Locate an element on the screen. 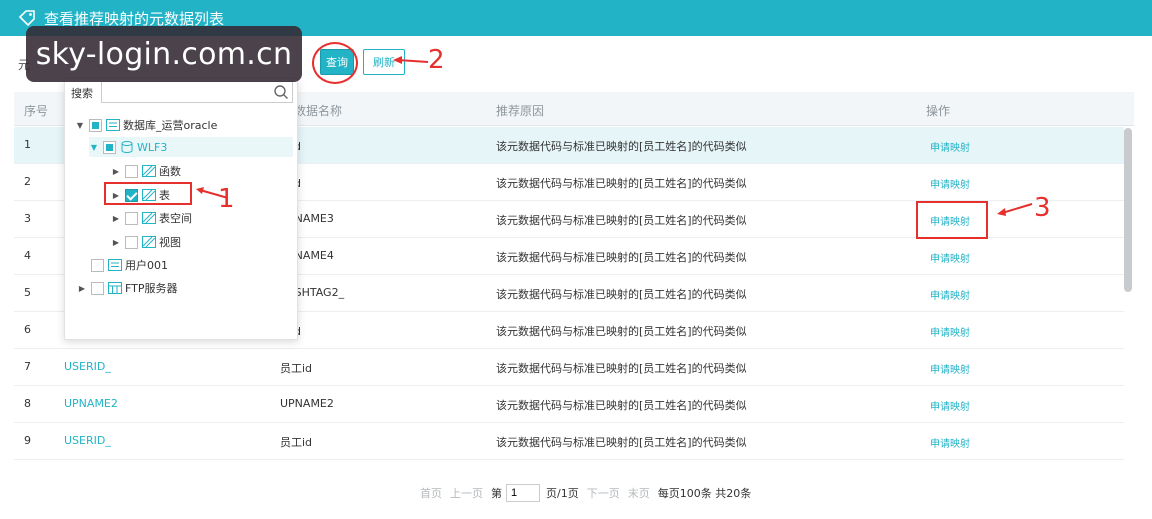  row-index: 9 is located at coordinates (27, 440).